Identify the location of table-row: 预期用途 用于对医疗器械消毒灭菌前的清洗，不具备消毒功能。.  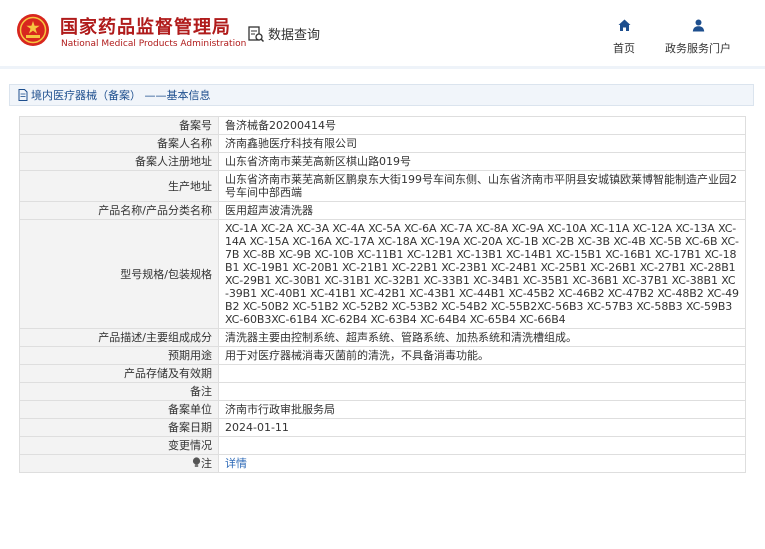
(382, 355).